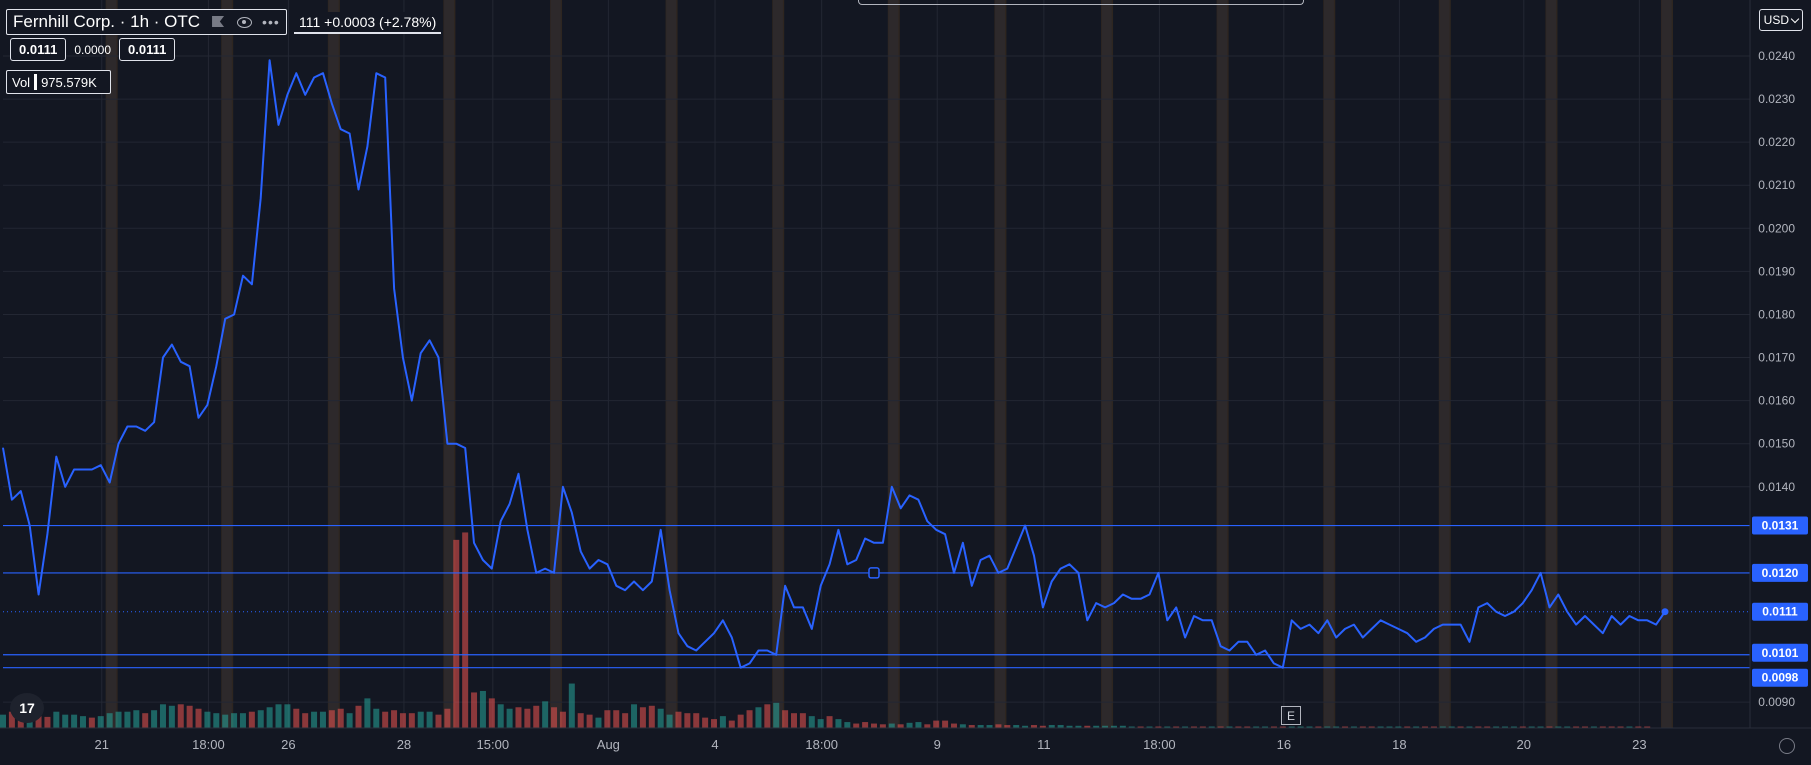 This screenshot has width=1811, height=765. What do you see at coordinates (27, 708) in the screenshot?
I see `tradingview-logo: 17` at bounding box center [27, 708].